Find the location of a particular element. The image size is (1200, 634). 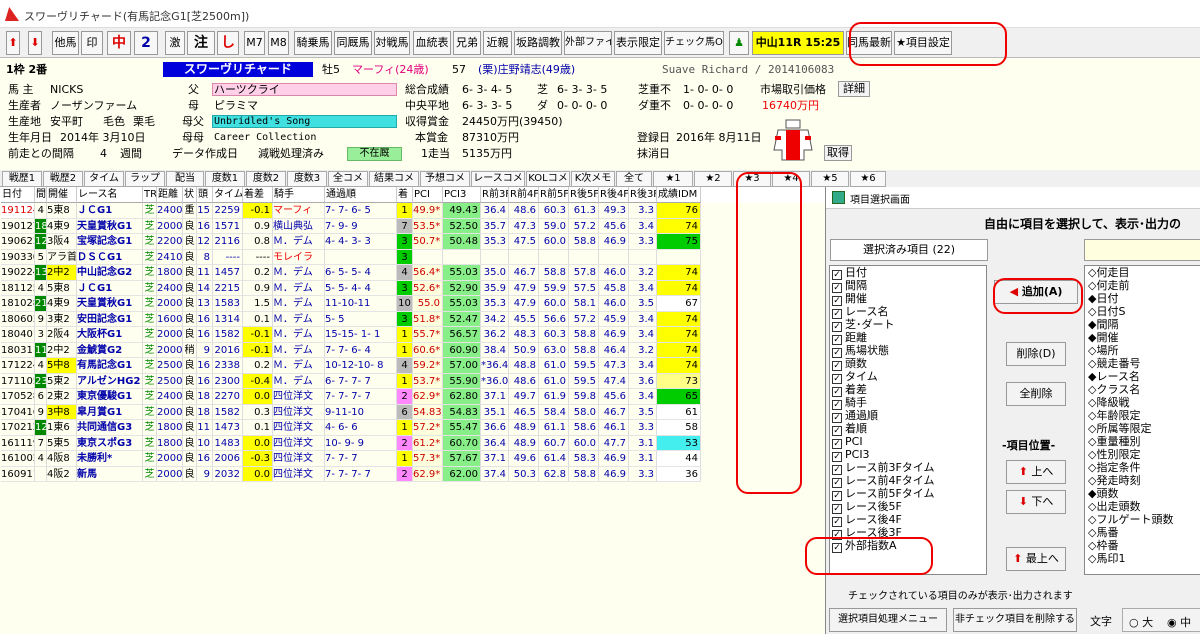

col-header-1: 間 is located at coordinates (41, 195).